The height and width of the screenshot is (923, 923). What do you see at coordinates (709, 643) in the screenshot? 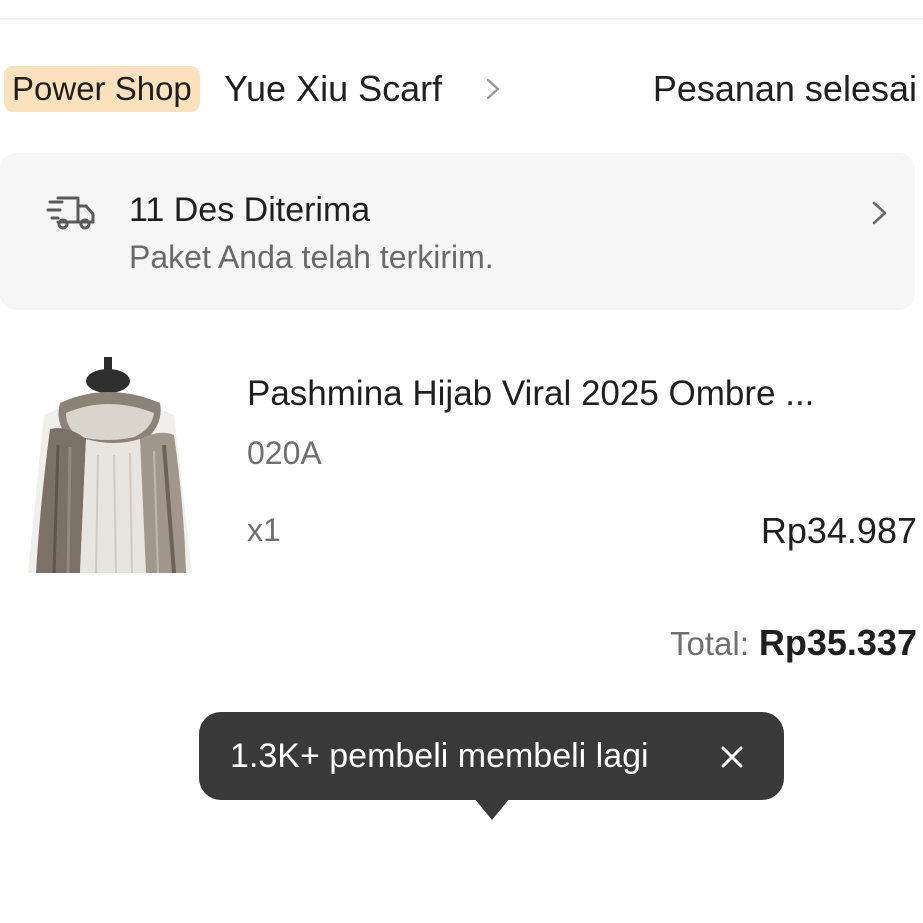
I see `total-label: Total:` at bounding box center [709, 643].